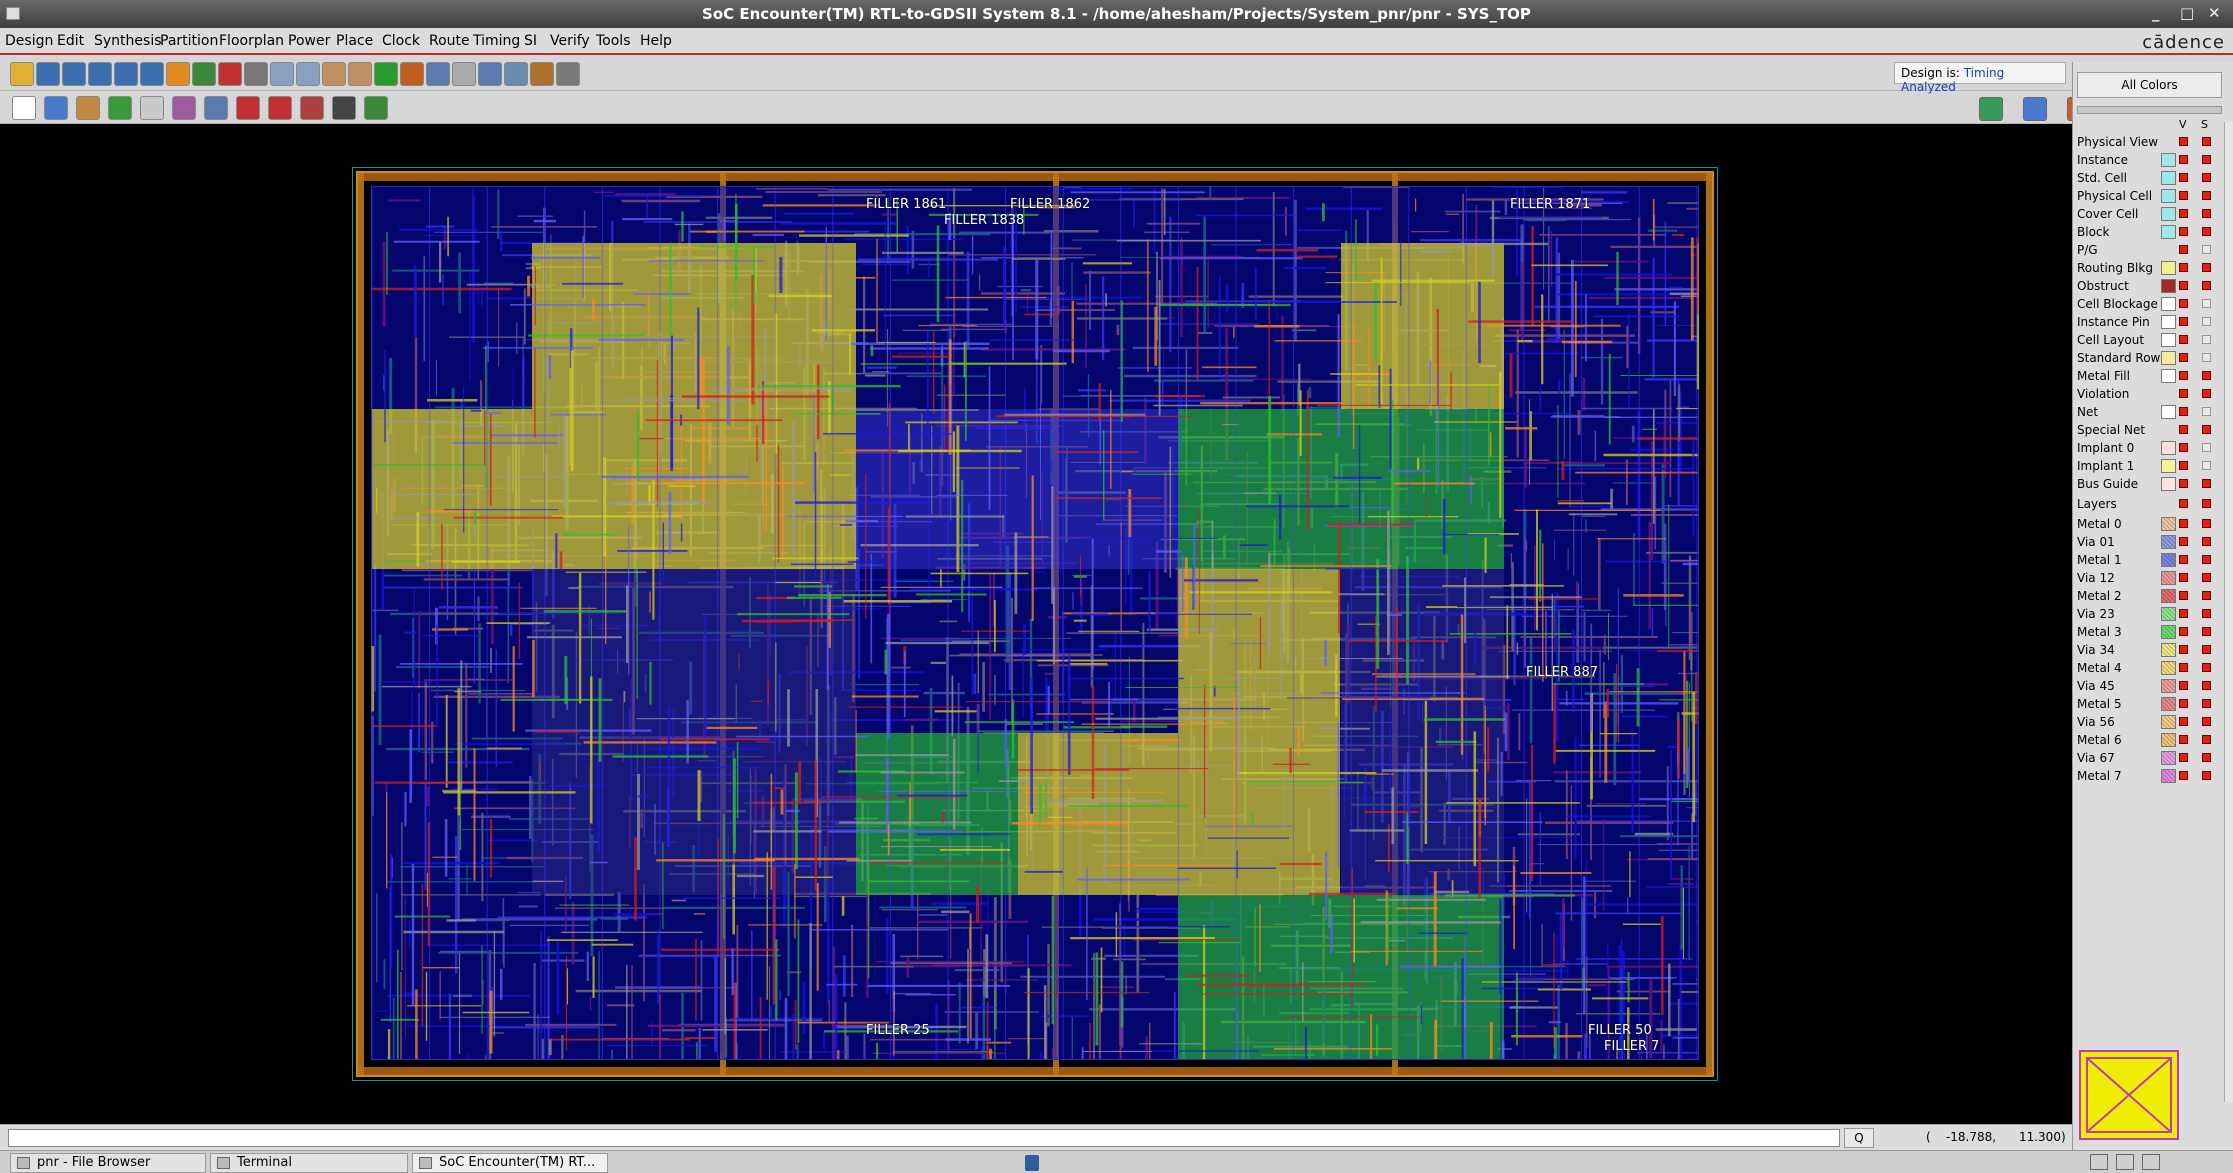 The width and height of the screenshot is (2233, 1173). Describe the element at coordinates (2149, 704) in the screenshot. I see `layer-row: Metal 5` at that location.